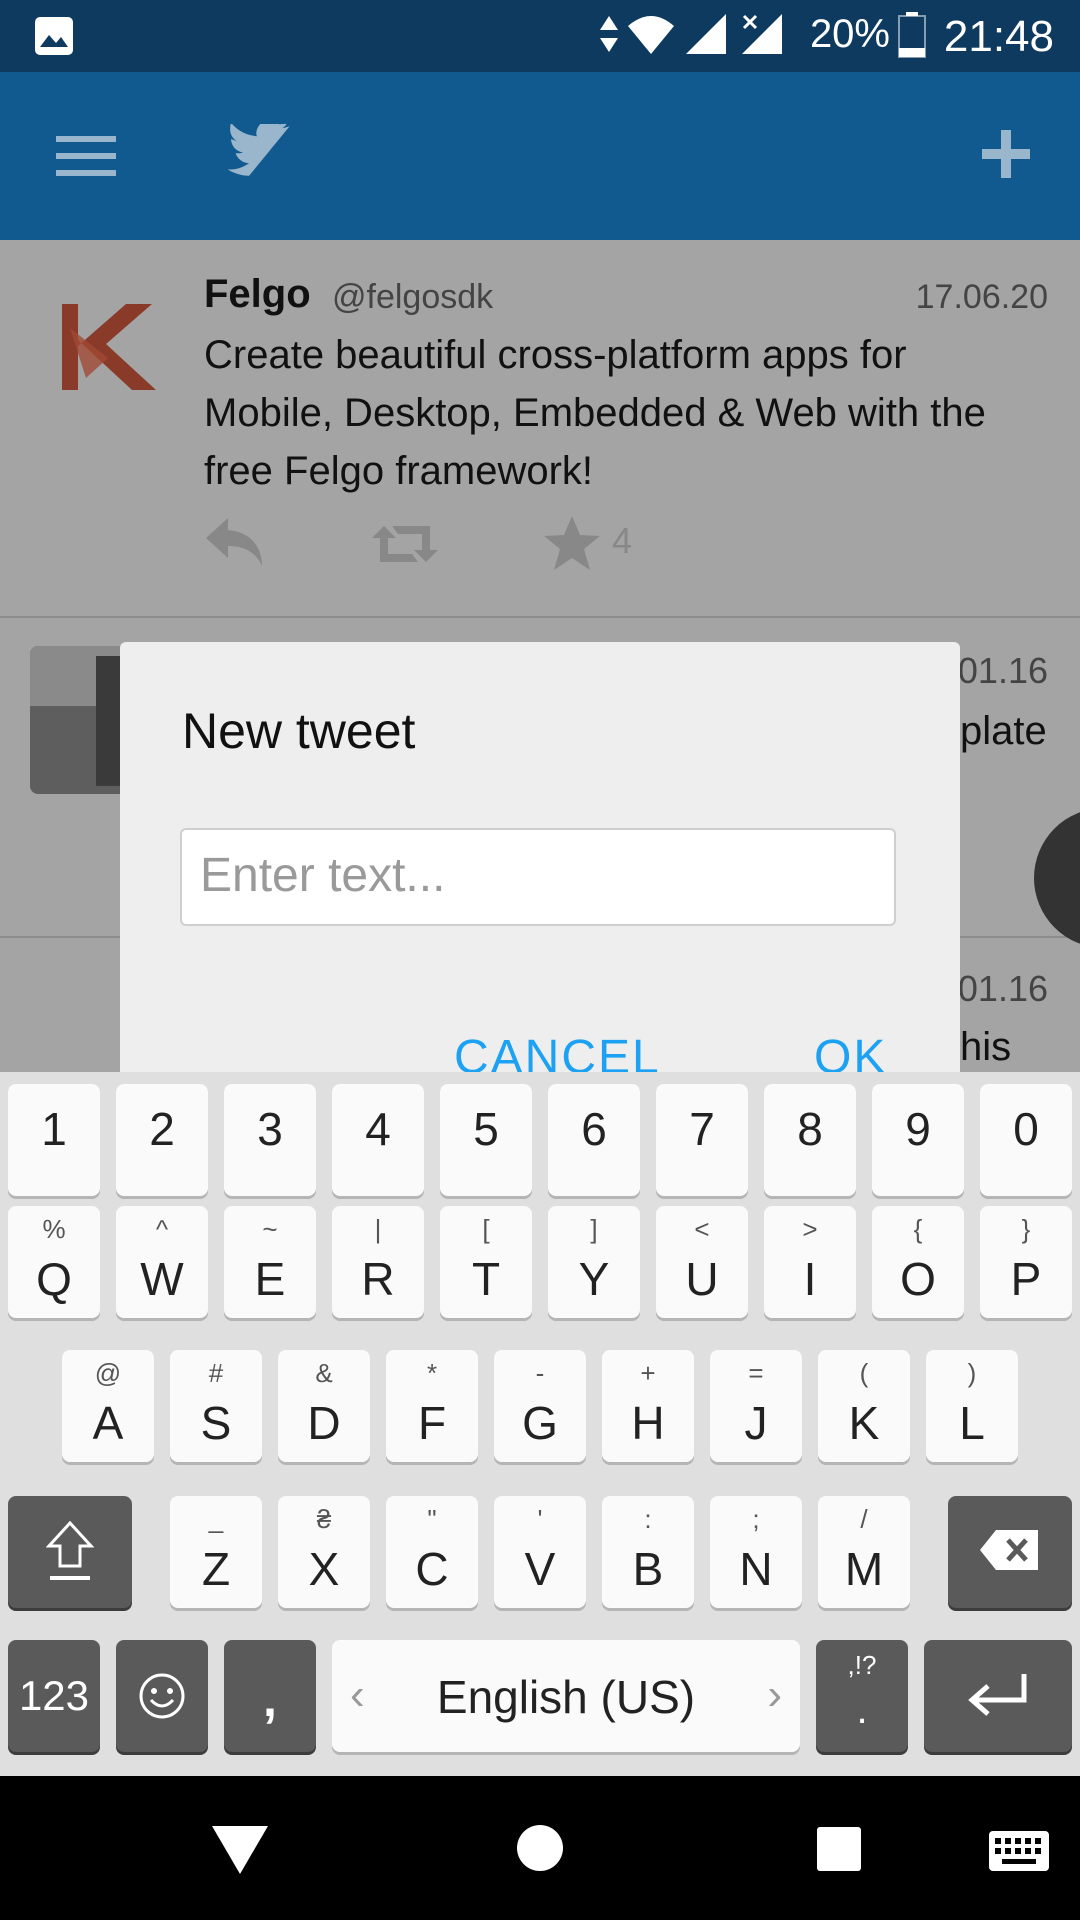 The image size is (1080, 1920). What do you see at coordinates (521, 875) in the screenshot?
I see `tweet-text-input` at bounding box center [521, 875].